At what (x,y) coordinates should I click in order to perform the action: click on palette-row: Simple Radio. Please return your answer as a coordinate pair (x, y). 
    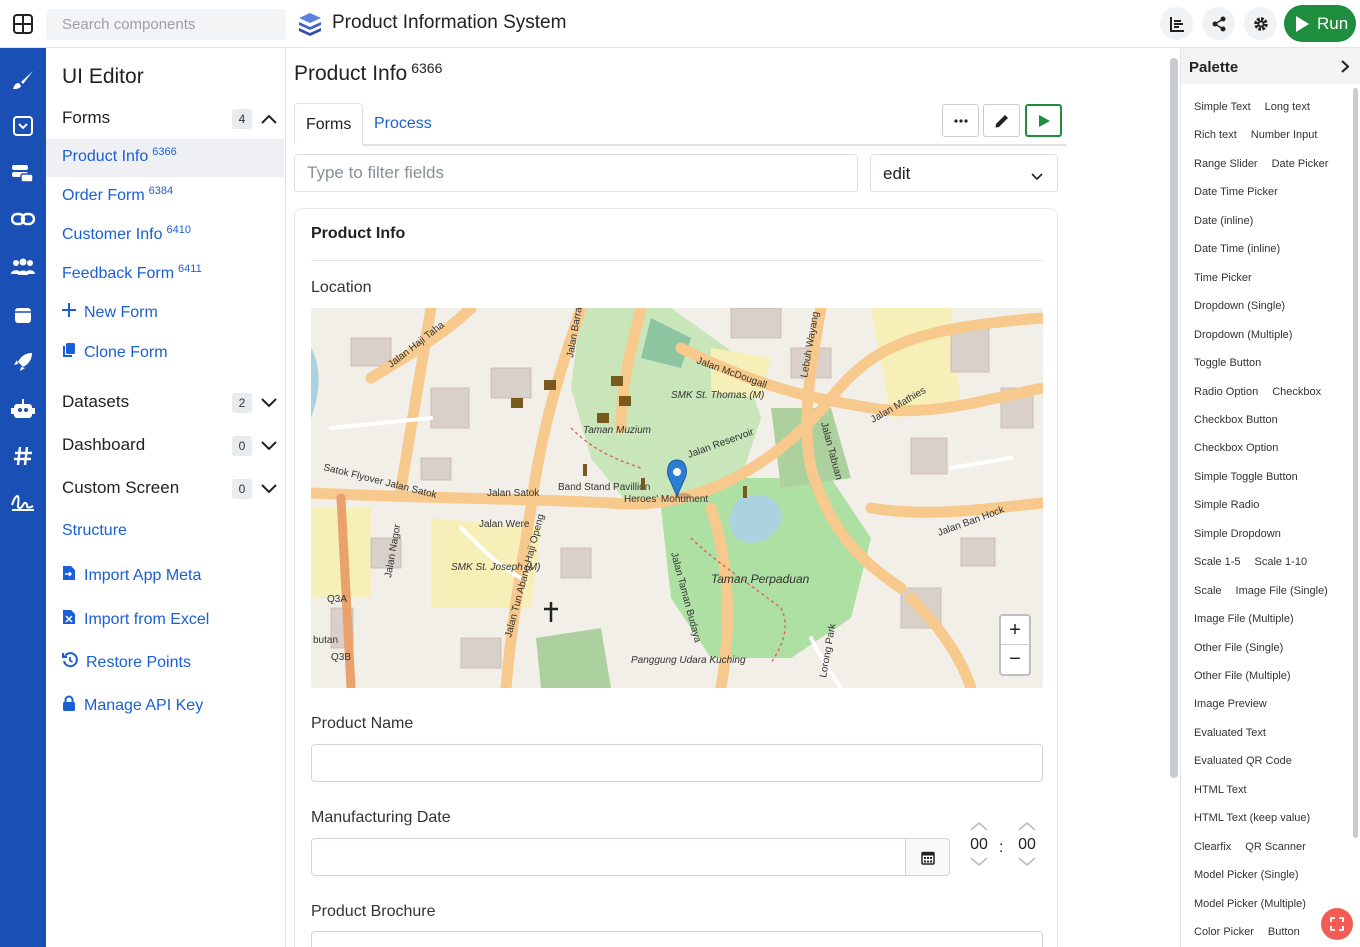
    Looking at the image, I should click on (1227, 505).